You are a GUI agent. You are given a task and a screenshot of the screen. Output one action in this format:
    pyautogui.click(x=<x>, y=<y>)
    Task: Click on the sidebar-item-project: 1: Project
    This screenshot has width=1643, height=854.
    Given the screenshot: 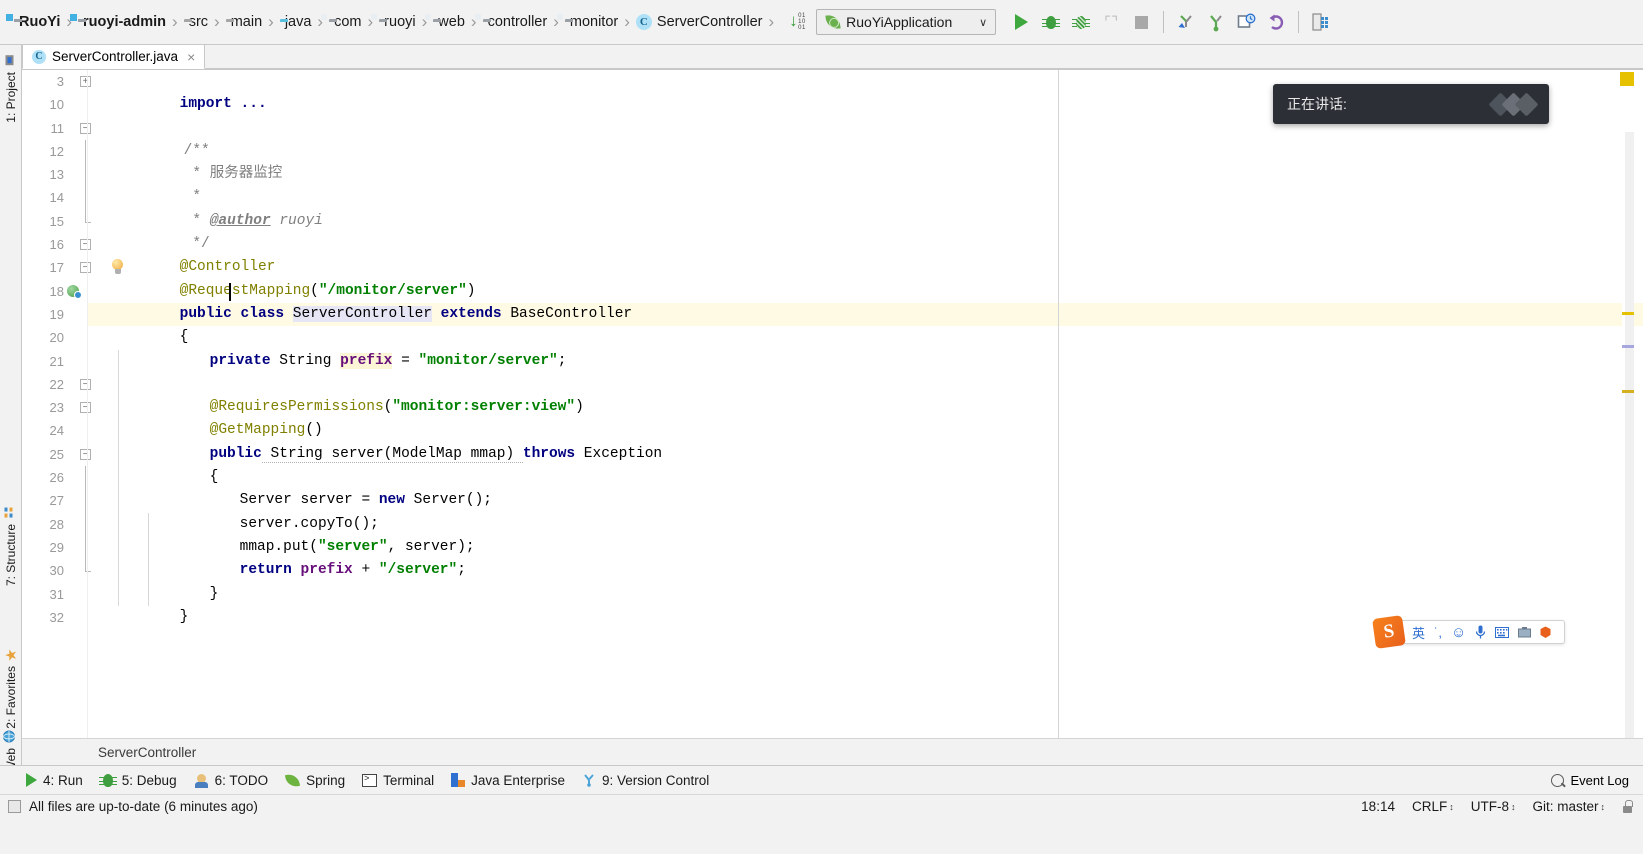 What is the action you would take?
    pyautogui.click(x=11, y=88)
    